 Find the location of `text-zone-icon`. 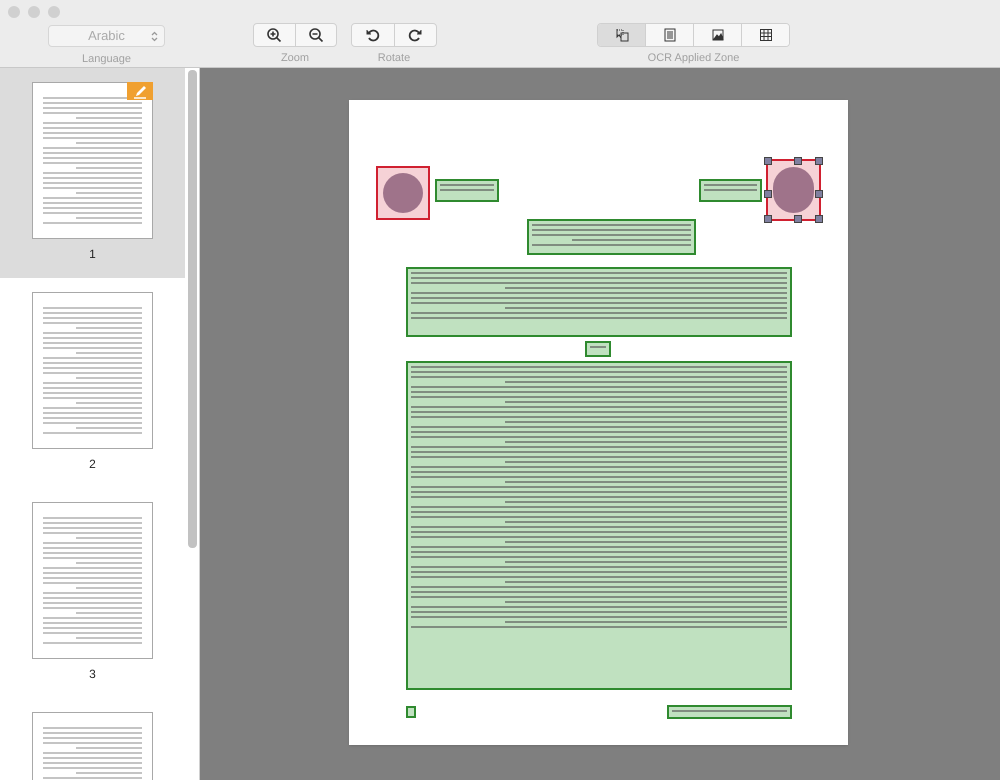

text-zone-icon is located at coordinates (670, 35).